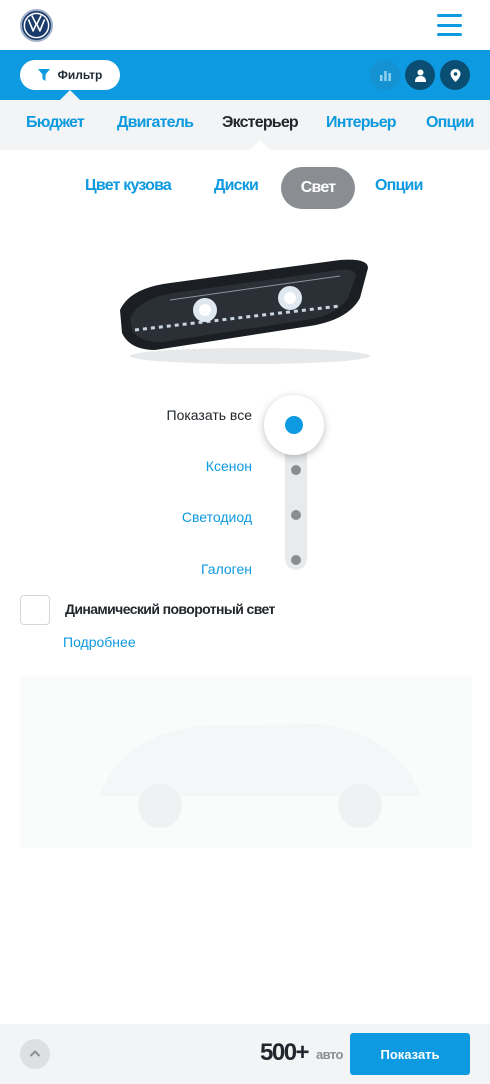  I want to click on subtab-options: Опции, so click(399, 188).